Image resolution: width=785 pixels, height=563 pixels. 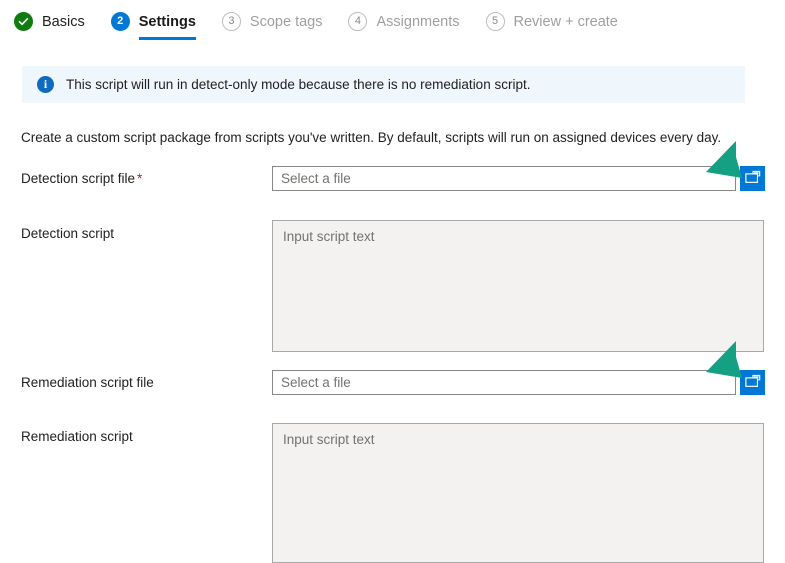 What do you see at coordinates (495, 21) in the screenshot?
I see `step-number-badge: 5` at bounding box center [495, 21].